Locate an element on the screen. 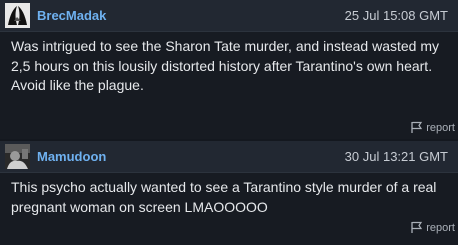 Image resolution: width=458 pixels, height=245 pixels. comment-header: Mamudoon 30 Jul 13:21 GMT is located at coordinates (229, 157).